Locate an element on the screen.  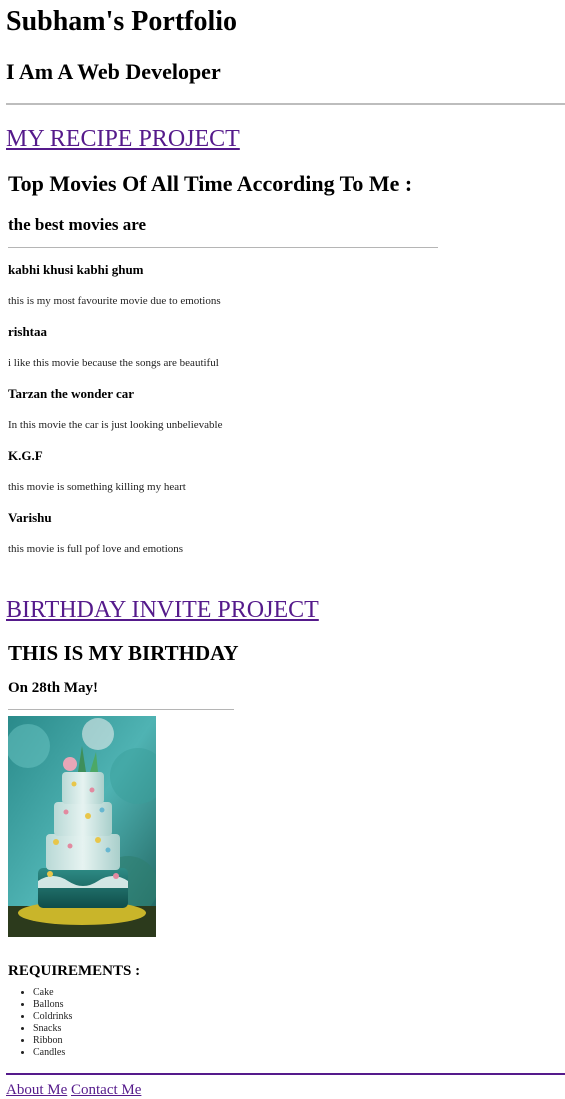
movie-description: this movie is full pof love and emotions is located at coordinates (96, 549).